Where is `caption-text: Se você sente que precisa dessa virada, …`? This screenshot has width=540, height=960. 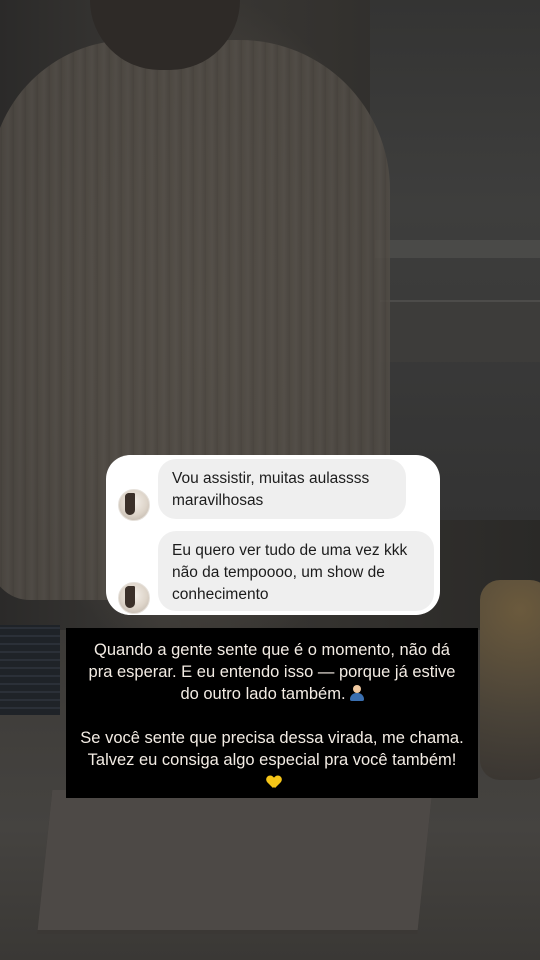 caption-text: Se você sente que precisa dessa virada, … is located at coordinates (272, 749).